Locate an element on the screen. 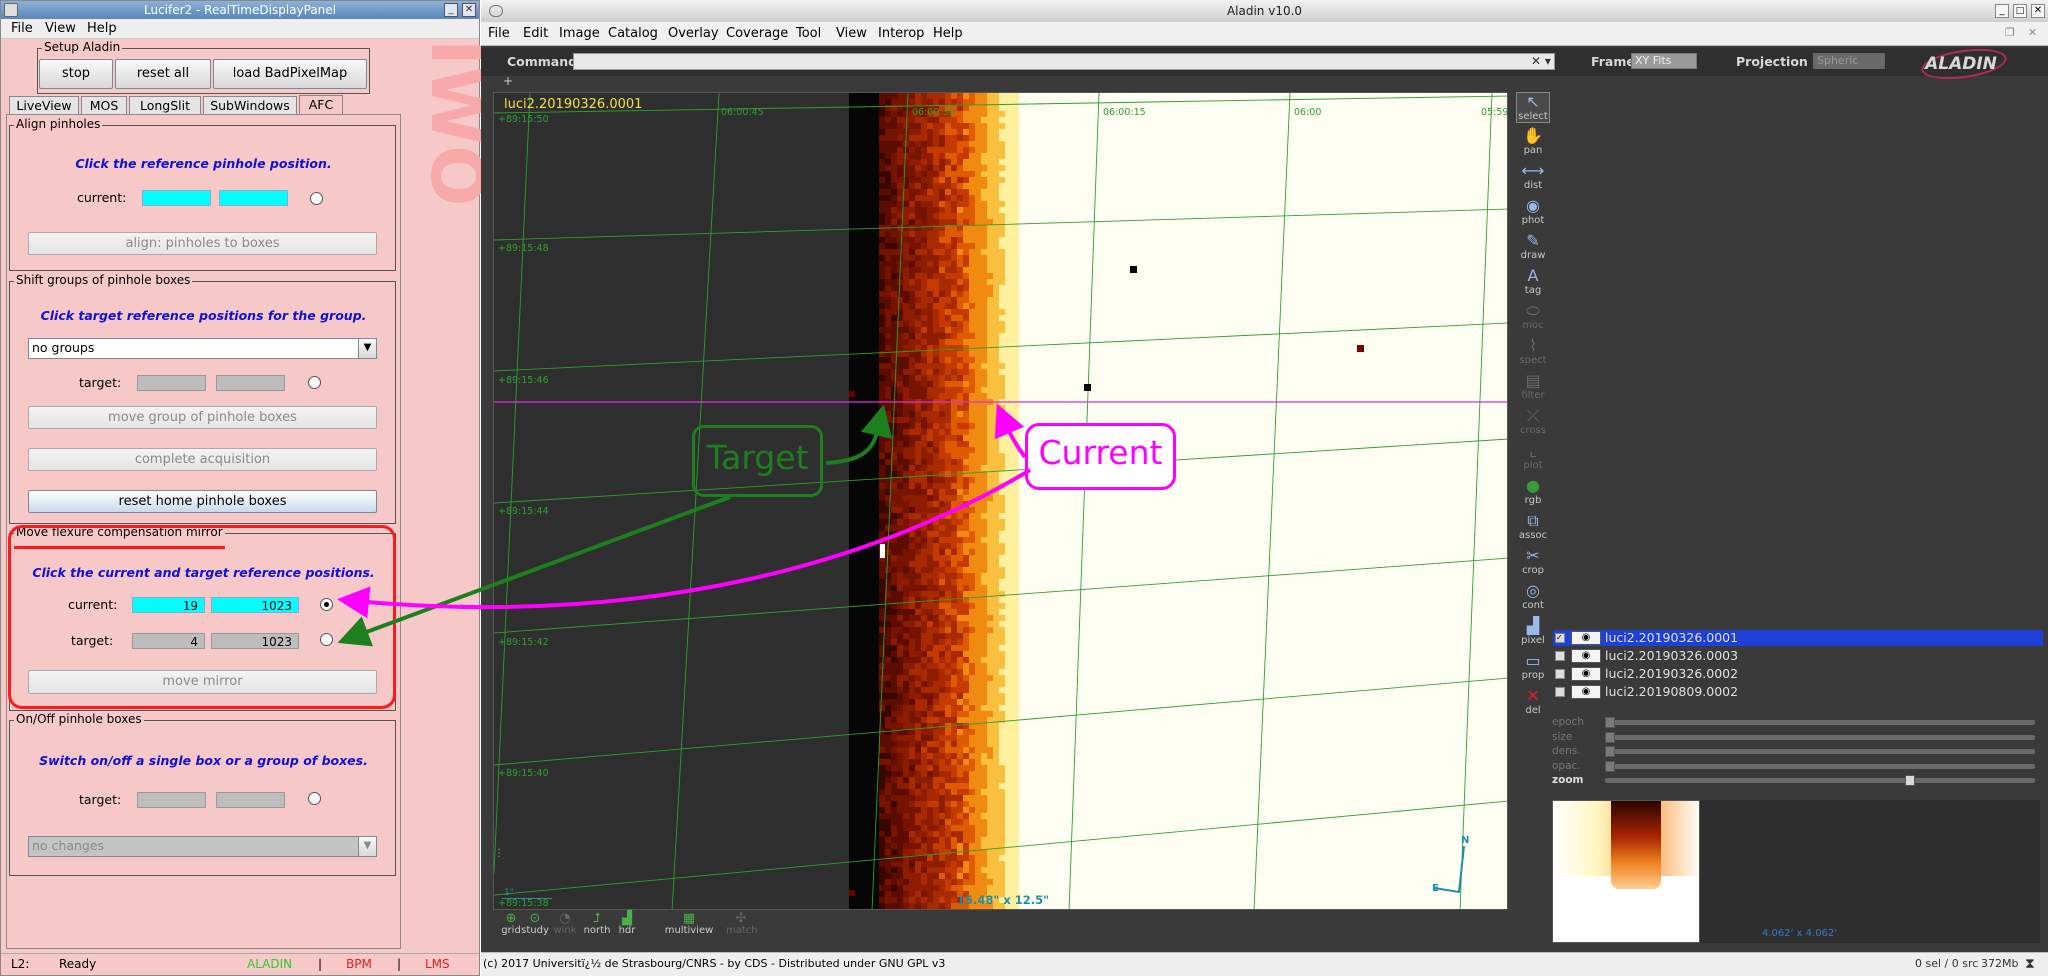 The width and height of the screenshot is (2048, 976). layer-item: ✓ ◉ luci2.20190326.0001 is located at coordinates (1798, 638).